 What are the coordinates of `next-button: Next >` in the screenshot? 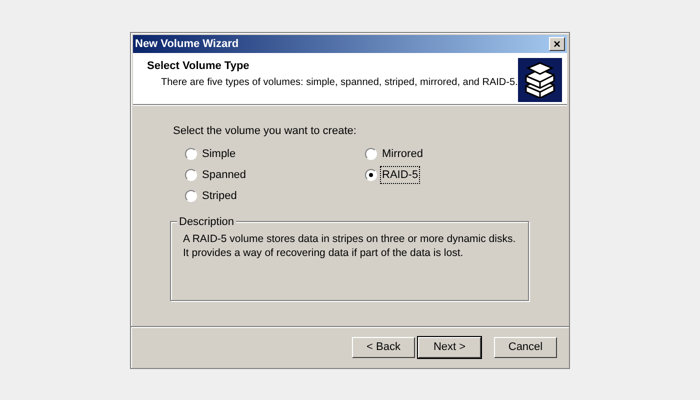 It's located at (449, 347).